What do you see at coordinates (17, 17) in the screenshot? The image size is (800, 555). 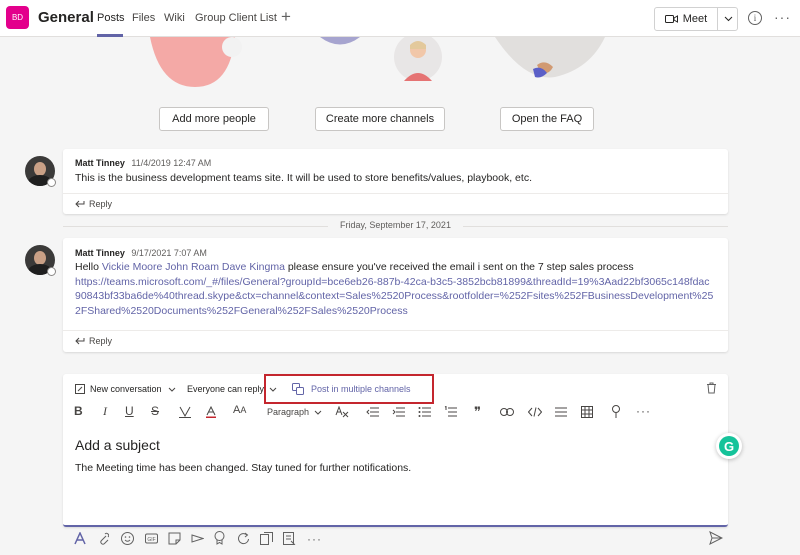 I see `team-avatar: BD` at bounding box center [17, 17].